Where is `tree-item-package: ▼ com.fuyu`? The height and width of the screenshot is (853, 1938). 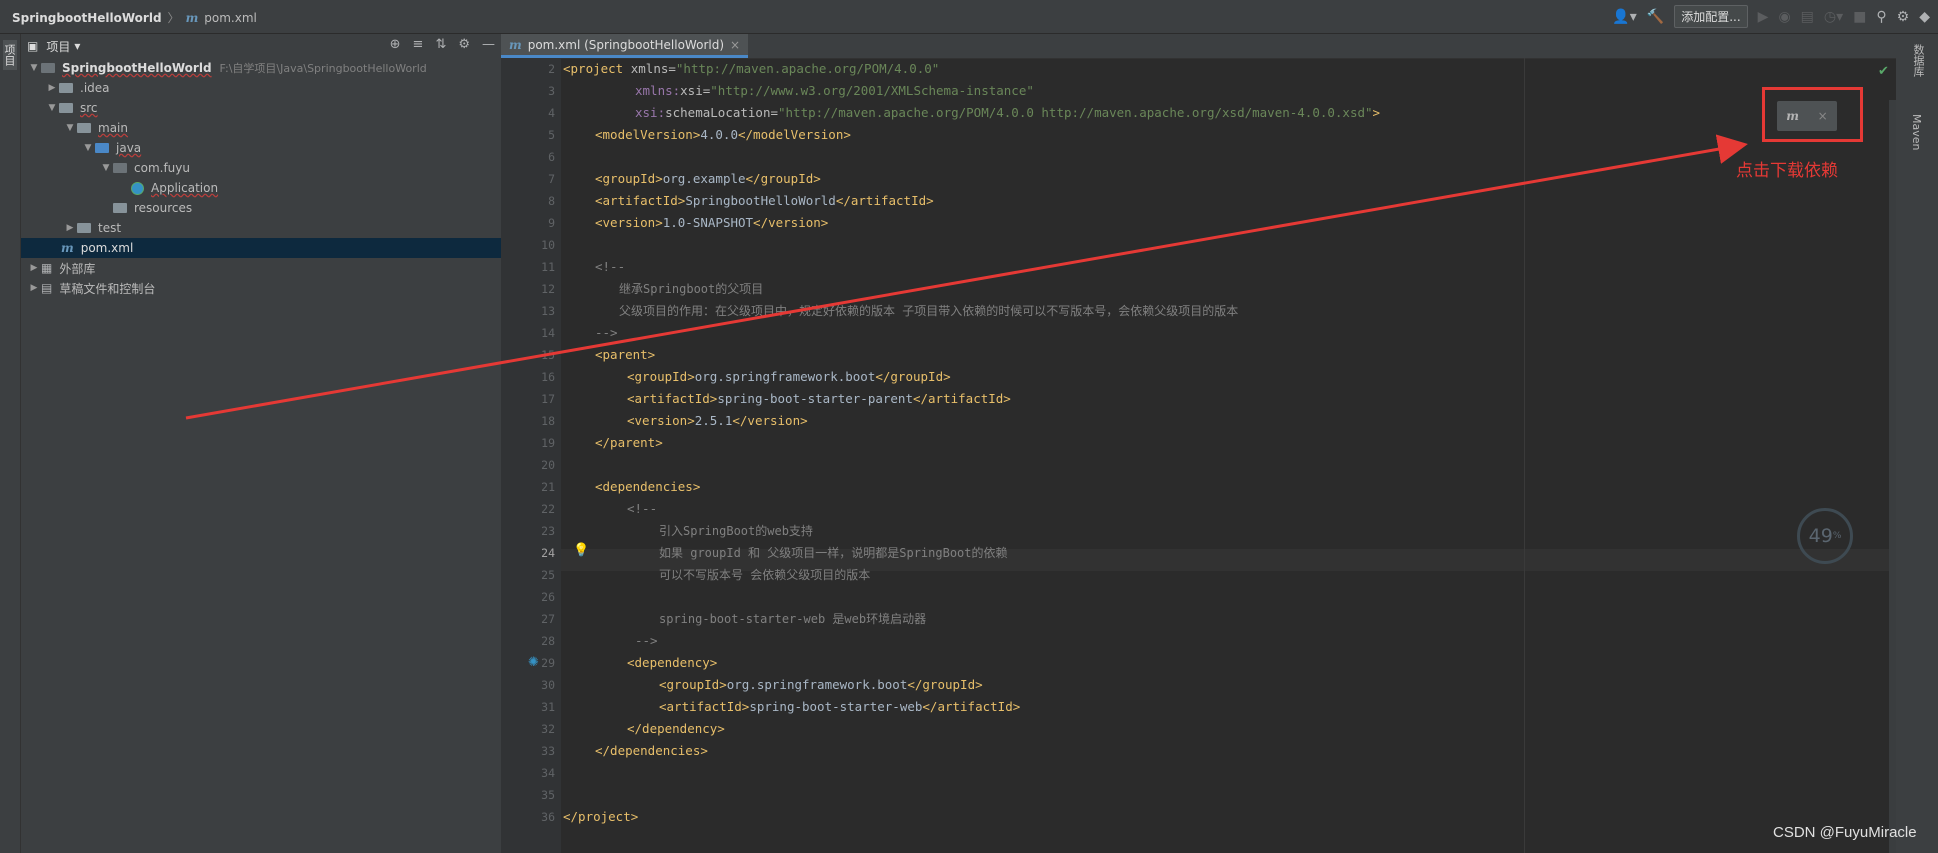 tree-item-package: ▼ com.fuyu is located at coordinates (261, 168).